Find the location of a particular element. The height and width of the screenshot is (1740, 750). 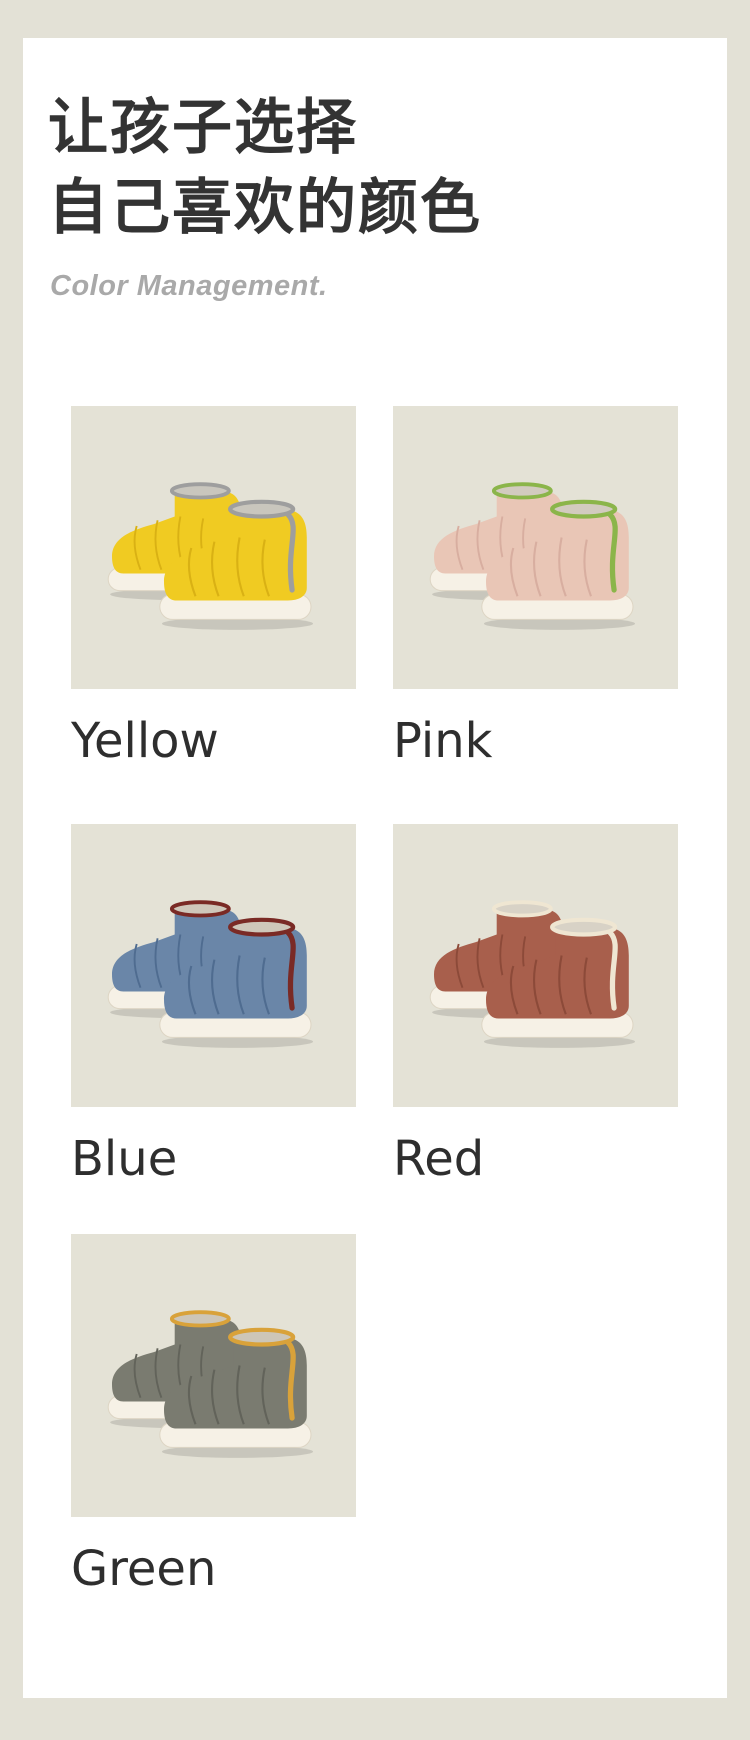

color-label: Blue is located at coordinates (124, 1159).